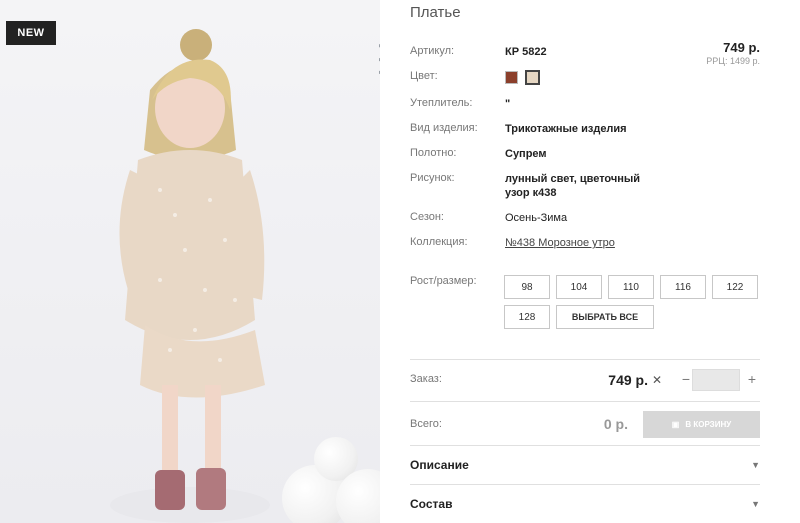 Image resolution: width=800 pixels, height=523 pixels. I want to click on size-116: 116, so click(683, 287).